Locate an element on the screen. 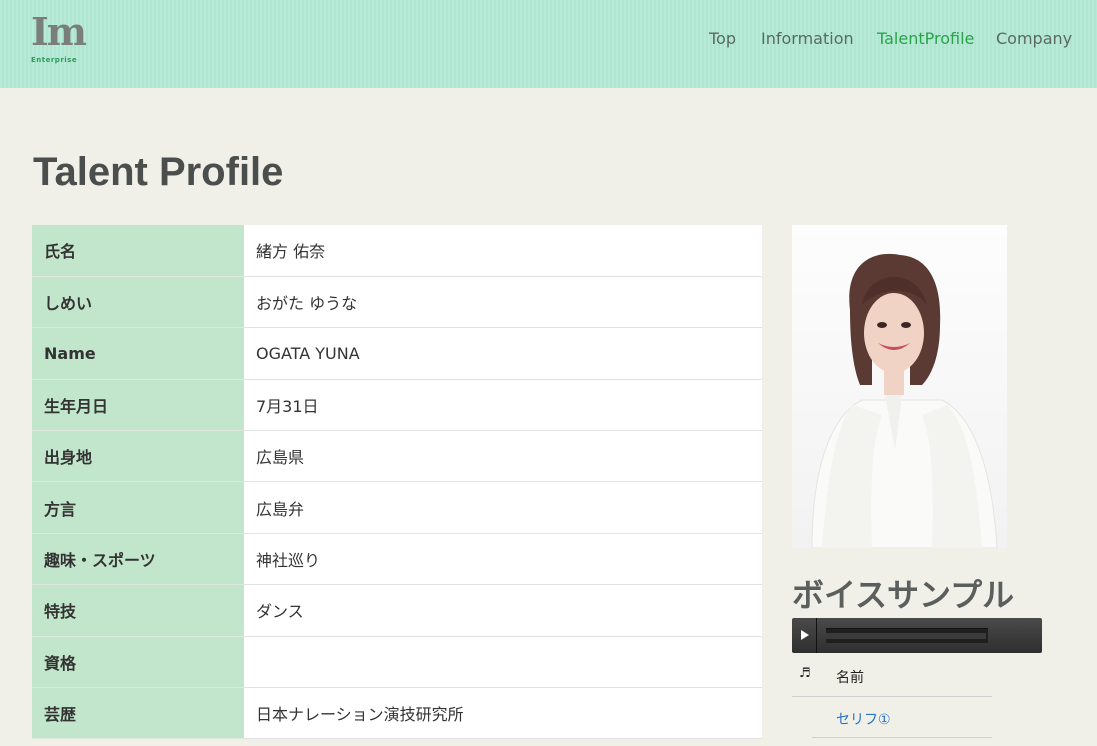 This screenshot has height=746, width=1097. profile-row: 氏名 緒方 佑奈 is located at coordinates (397, 251).